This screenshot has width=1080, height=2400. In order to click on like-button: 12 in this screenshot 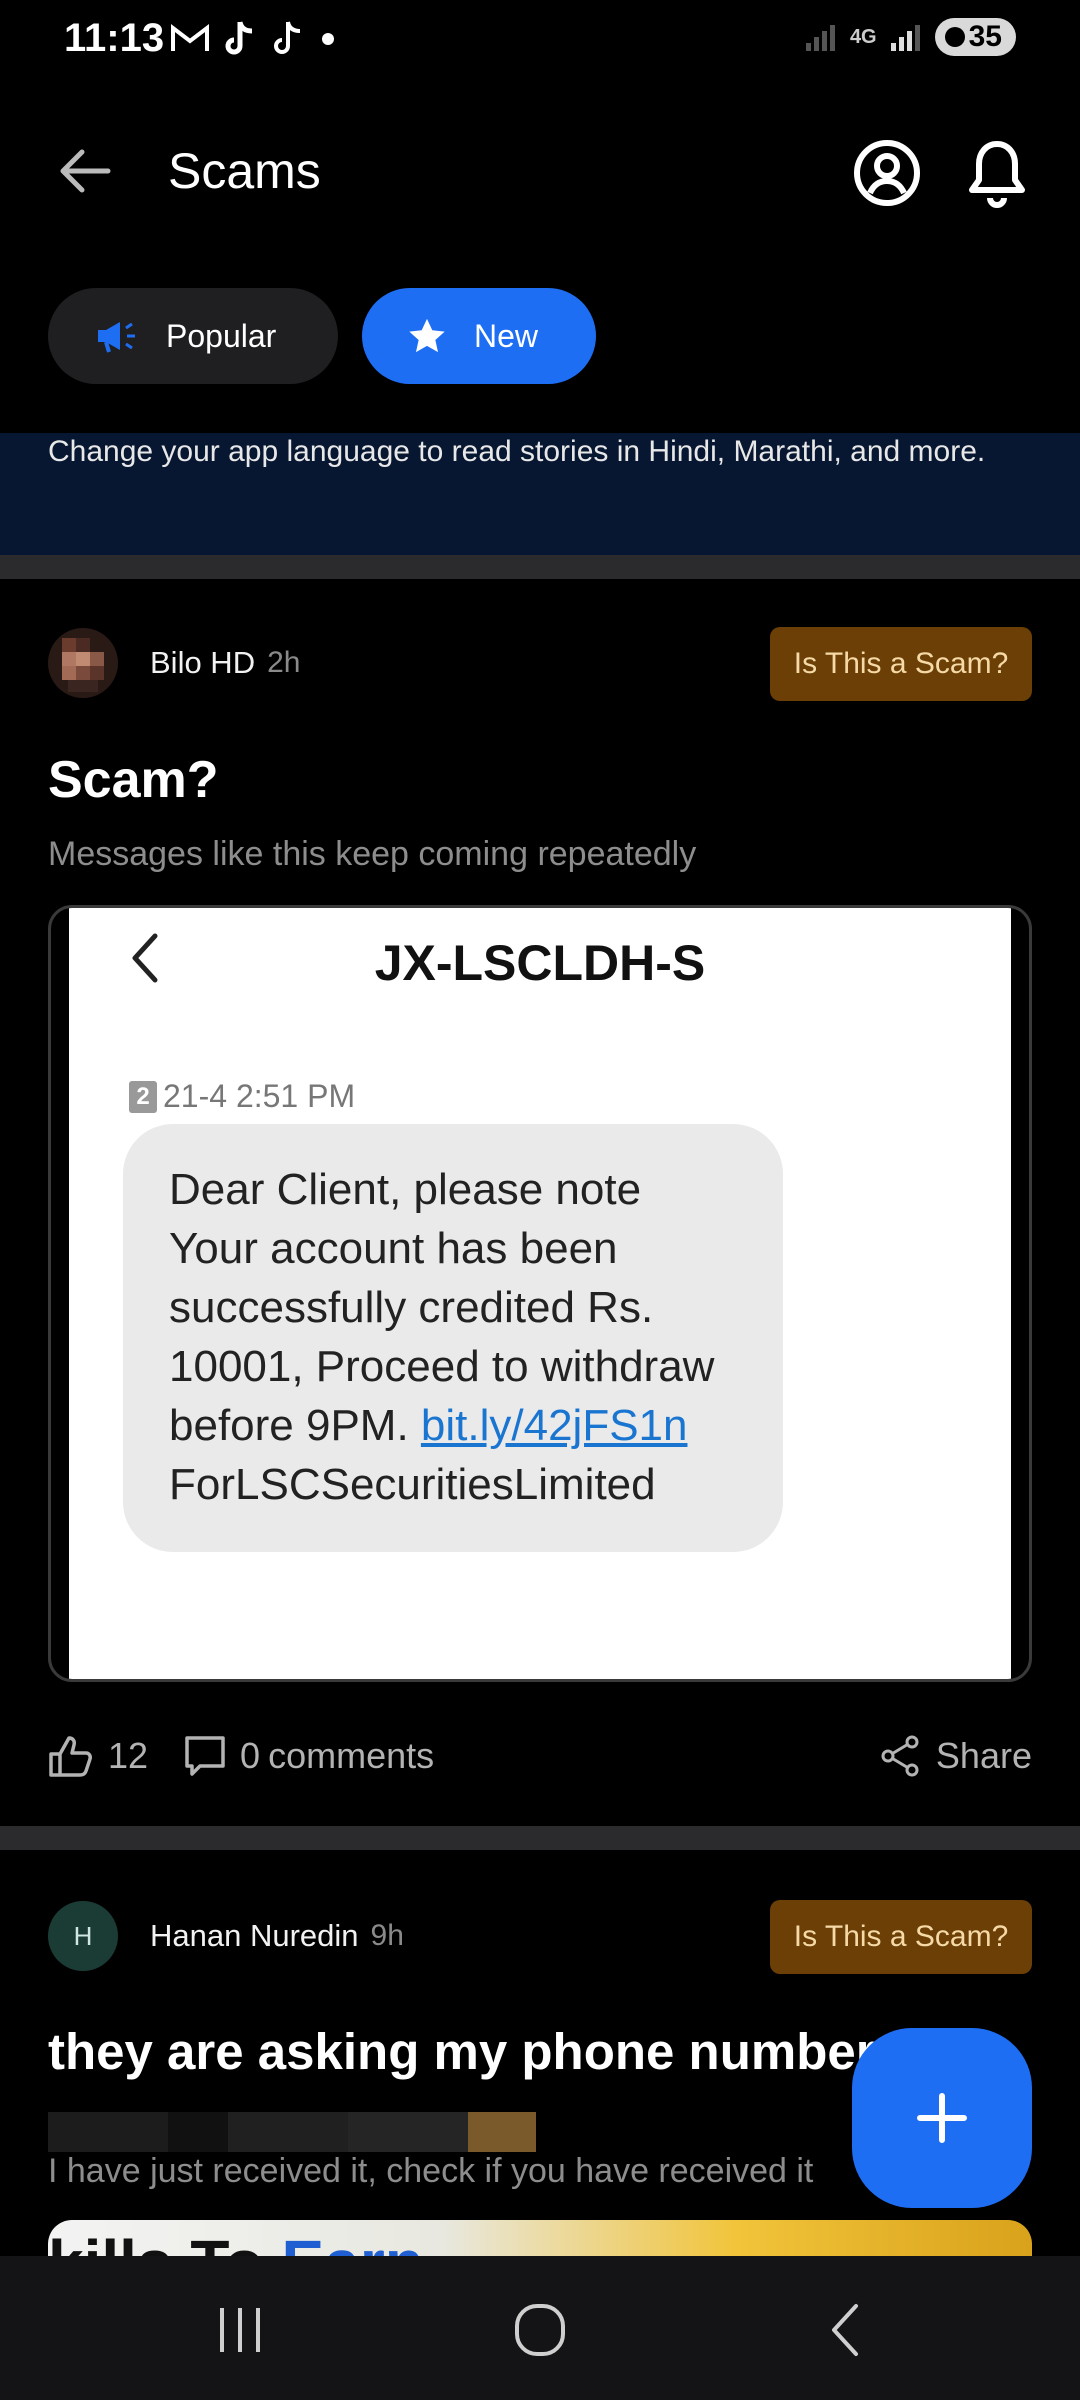, I will do `click(98, 1756)`.